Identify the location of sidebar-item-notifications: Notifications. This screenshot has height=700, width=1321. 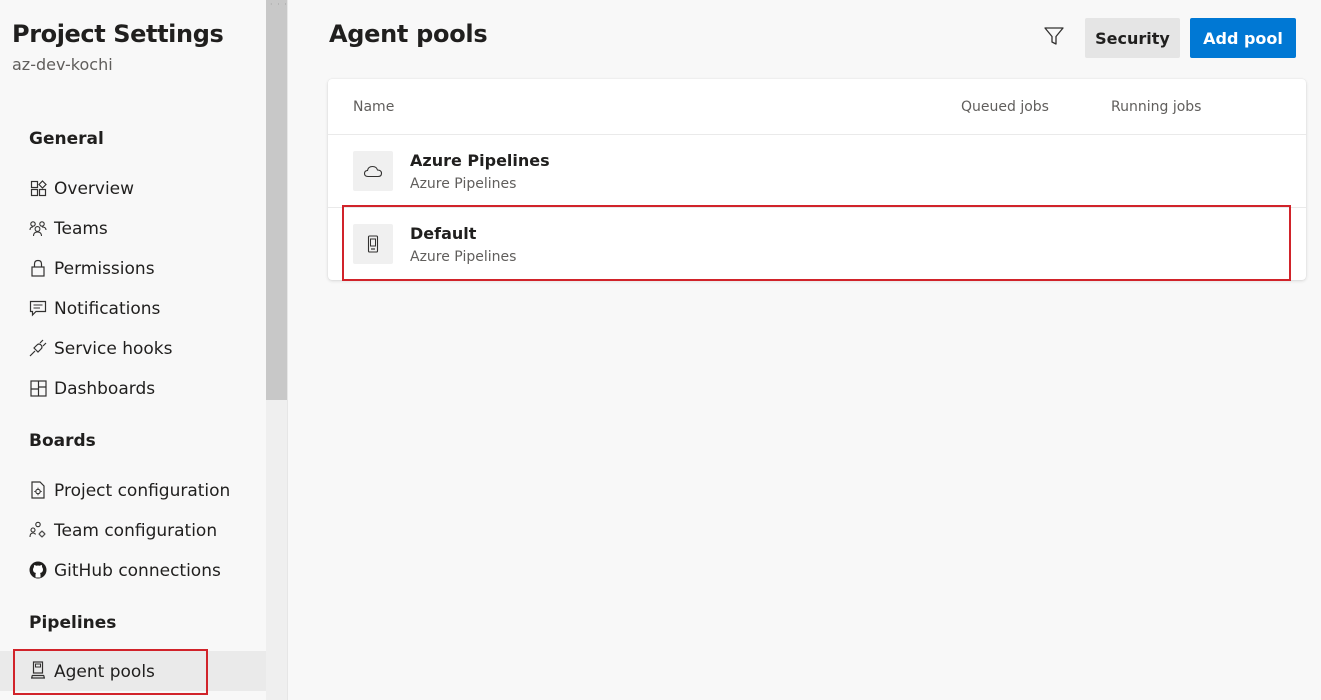
(133, 309).